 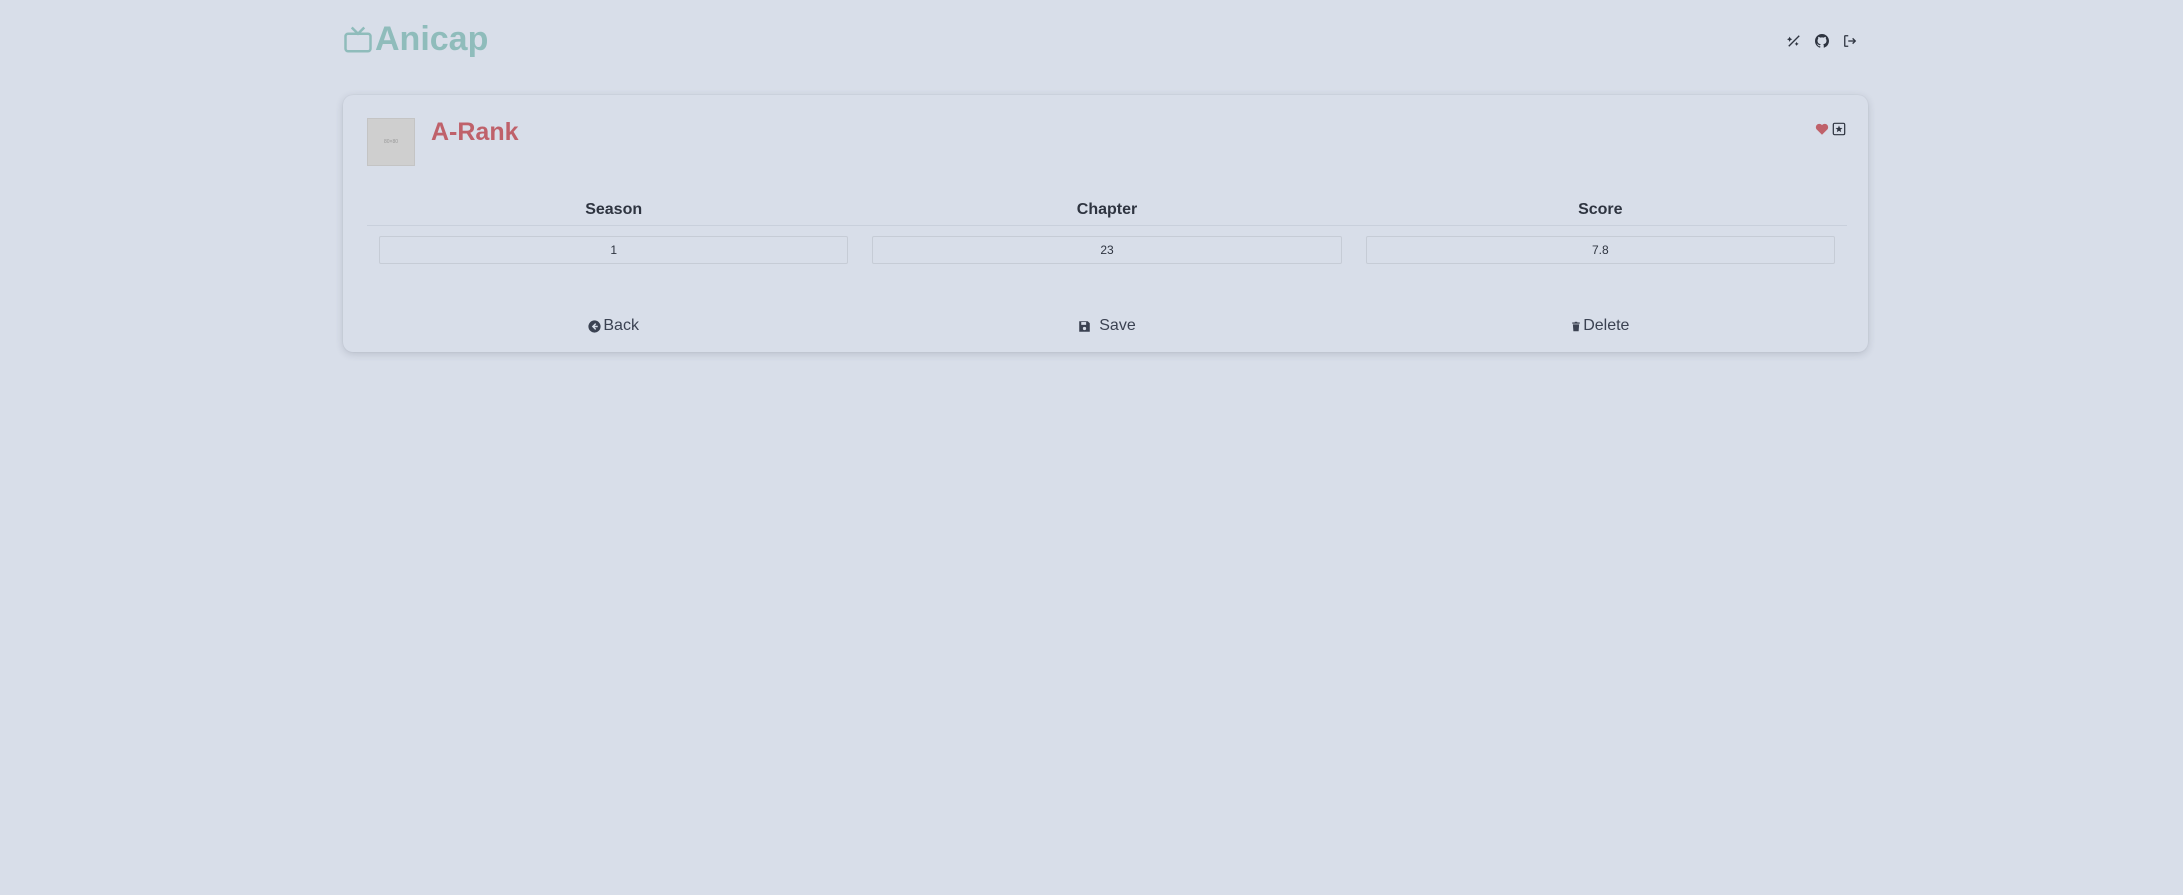 I want to click on season-input, so click(x=614, y=250).